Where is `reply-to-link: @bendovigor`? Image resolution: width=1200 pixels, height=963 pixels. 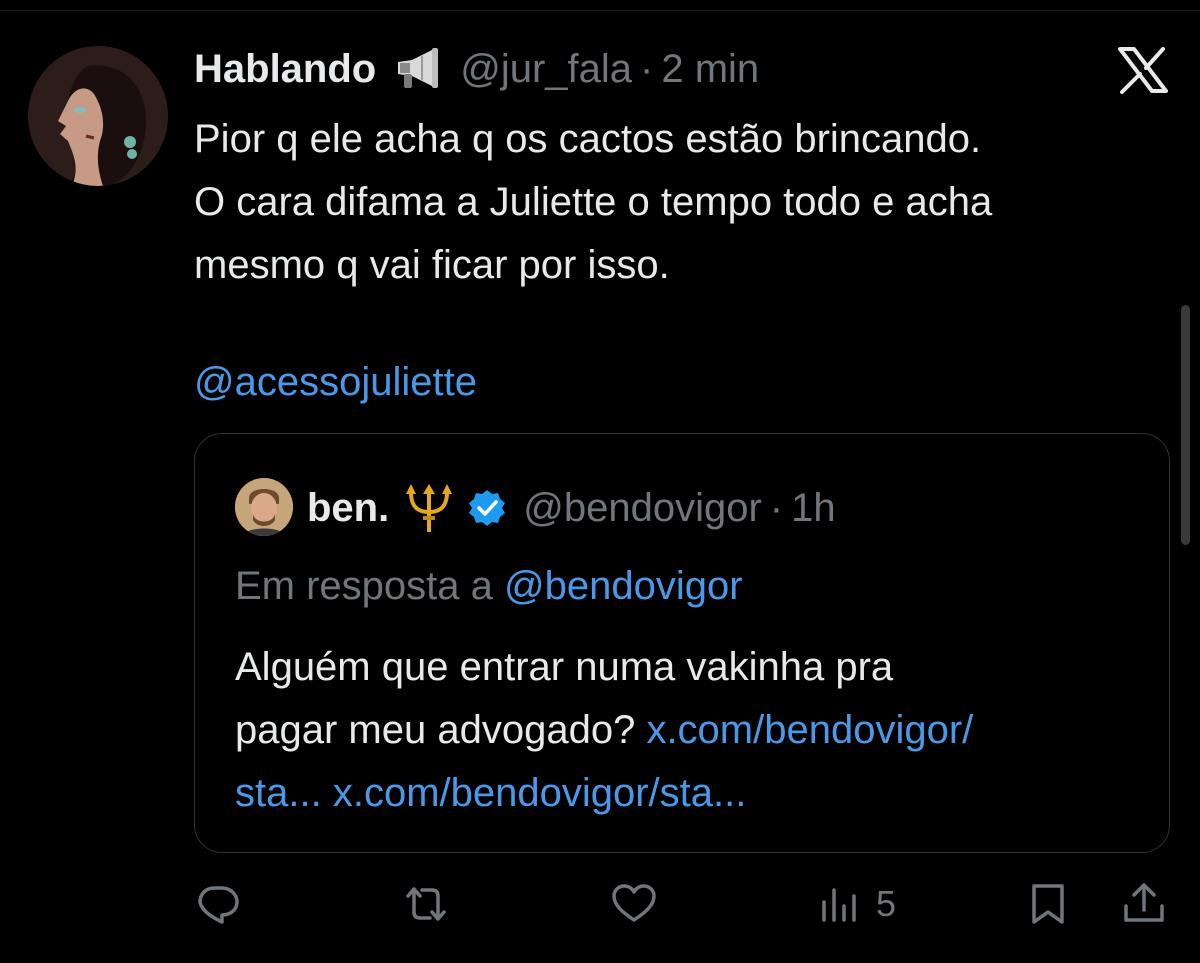
reply-to-link: @bendovigor is located at coordinates (623, 586).